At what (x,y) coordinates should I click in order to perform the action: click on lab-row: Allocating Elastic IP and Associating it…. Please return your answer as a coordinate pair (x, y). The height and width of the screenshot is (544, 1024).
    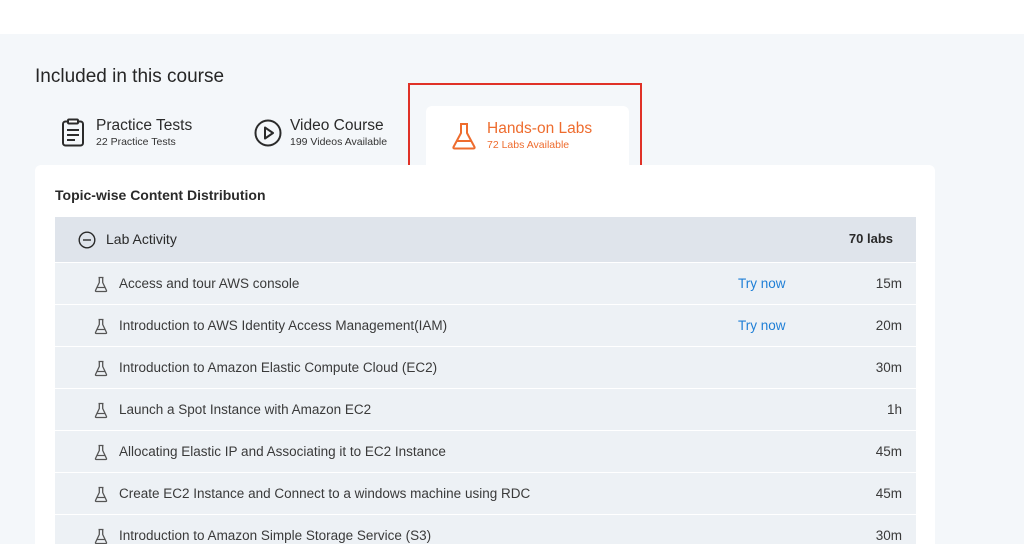
    Looking at the image, I should click on (485, 452).